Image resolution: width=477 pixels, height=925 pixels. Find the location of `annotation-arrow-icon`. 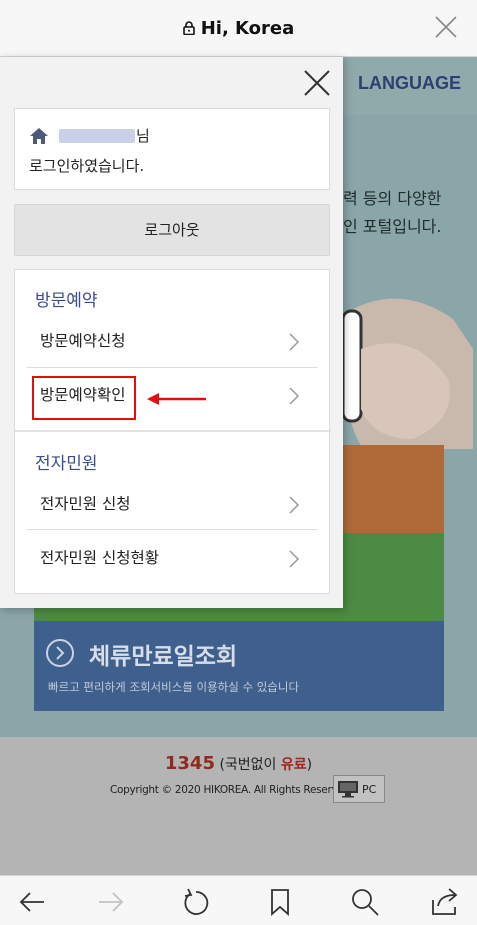

annotation-arrow-icon is located at coordinates (176, 399).